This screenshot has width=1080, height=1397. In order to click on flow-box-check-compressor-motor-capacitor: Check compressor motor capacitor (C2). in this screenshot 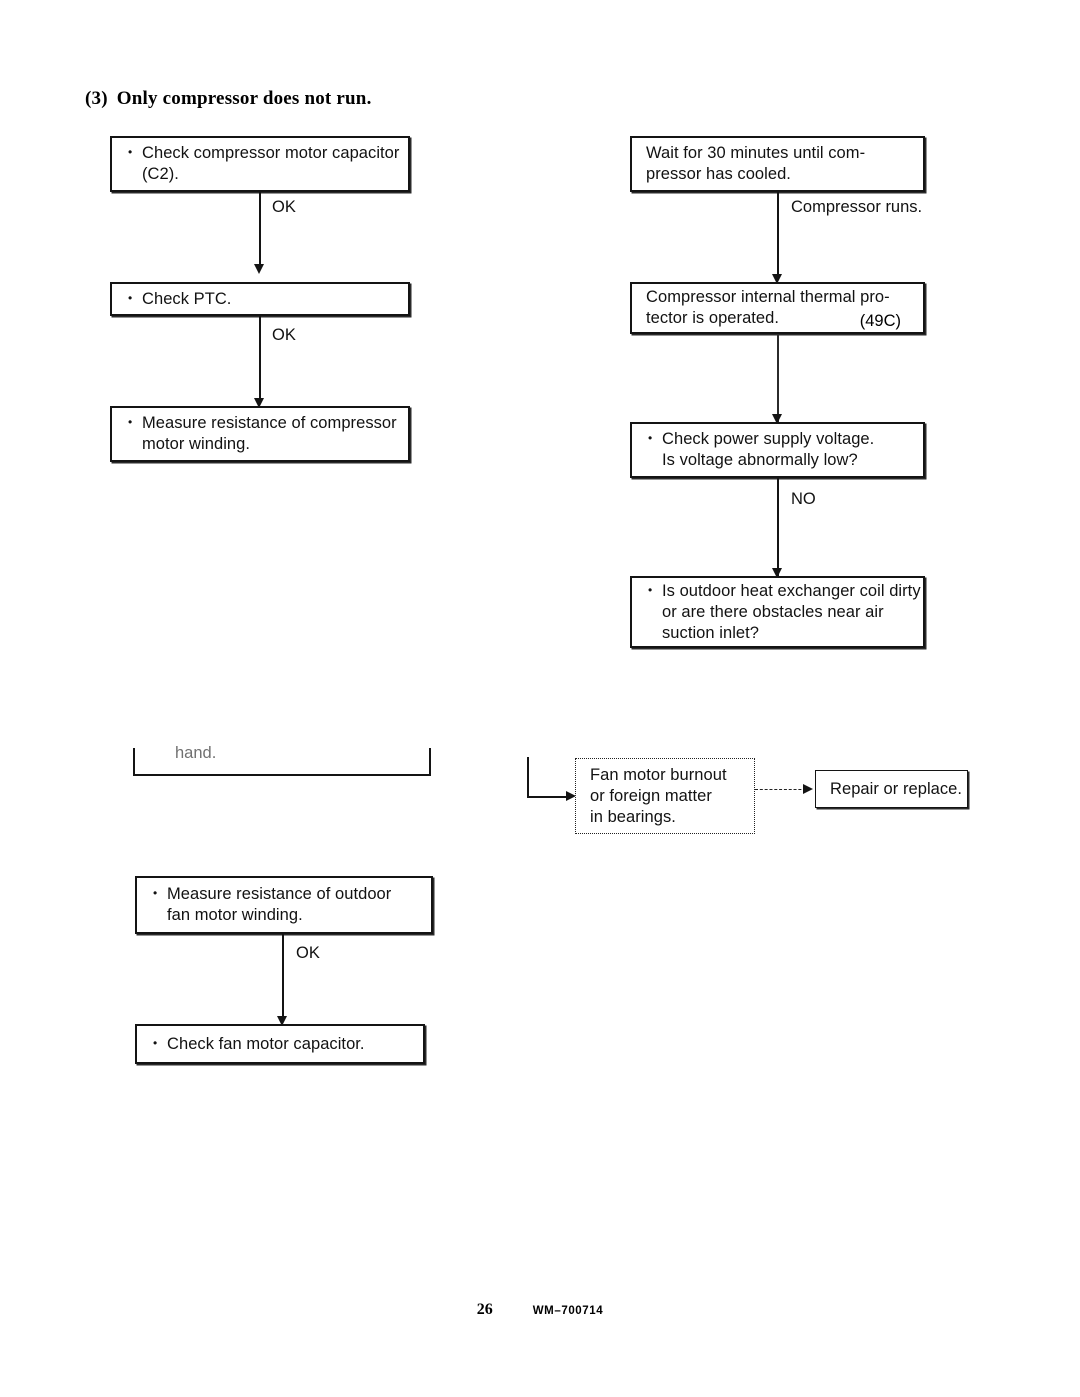, I will do `click(260, 164)`.